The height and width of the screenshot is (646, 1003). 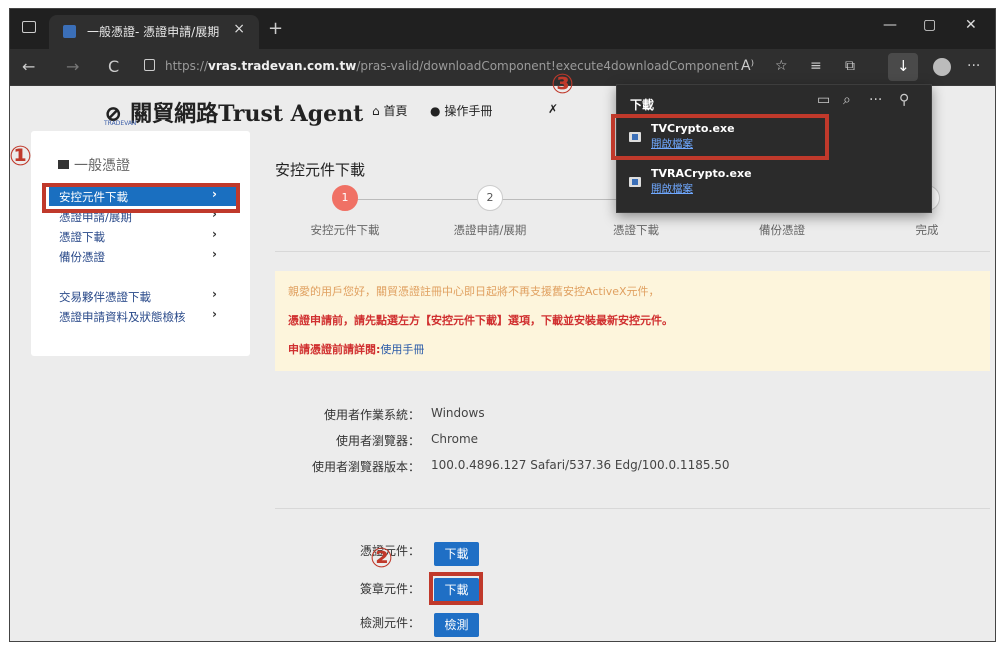 I want to click on step-2-label: 憑證申請/展期, so click(x=490, y=230).